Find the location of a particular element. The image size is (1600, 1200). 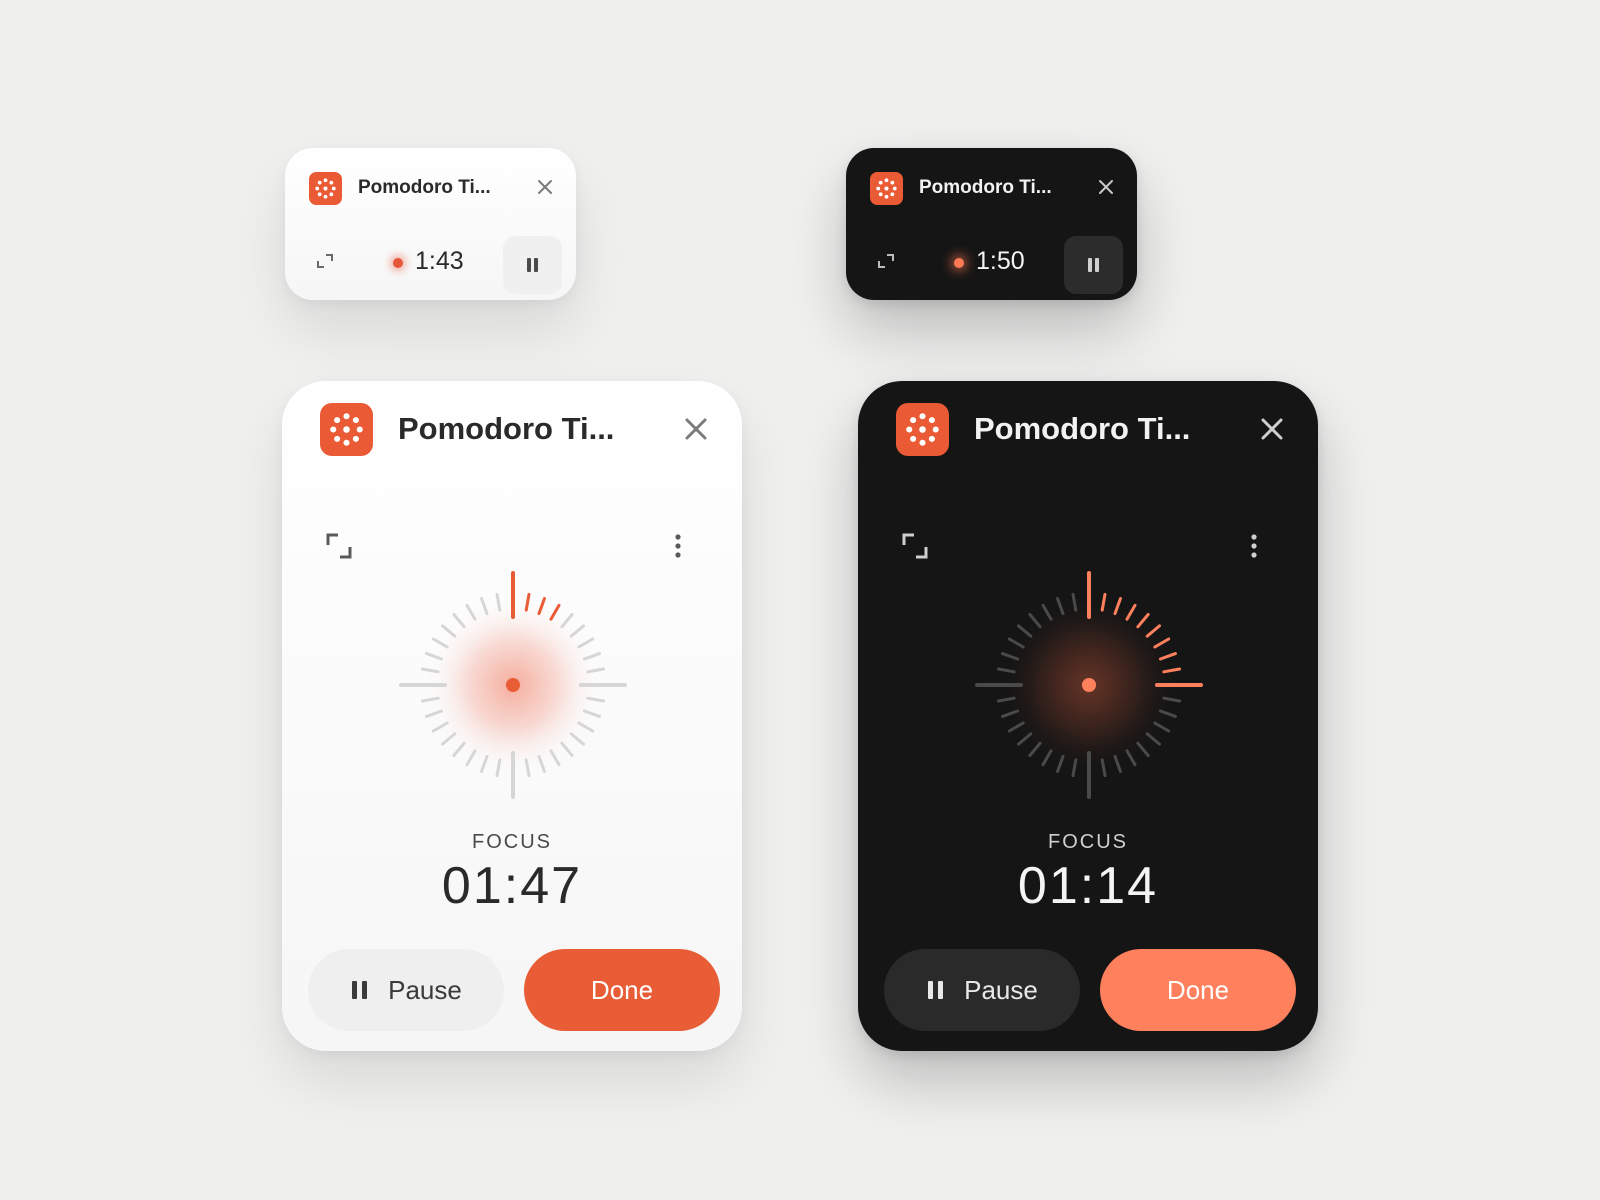

timer-display: 01:47 is located at coordinates (512, 886).